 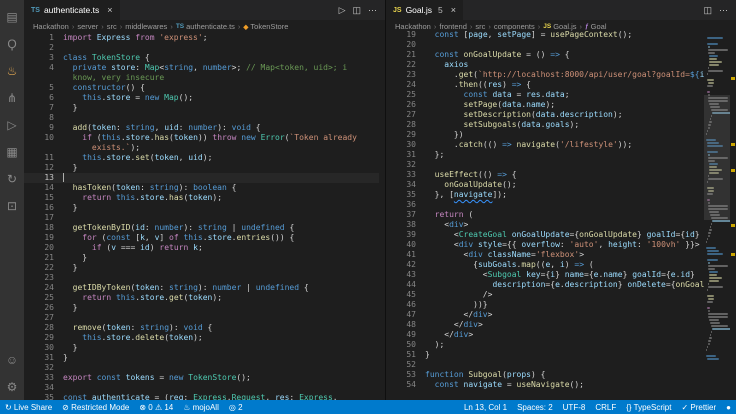 I want to click on code-line: 53 function Subgoal(props) {, so click(x=545, y=375).